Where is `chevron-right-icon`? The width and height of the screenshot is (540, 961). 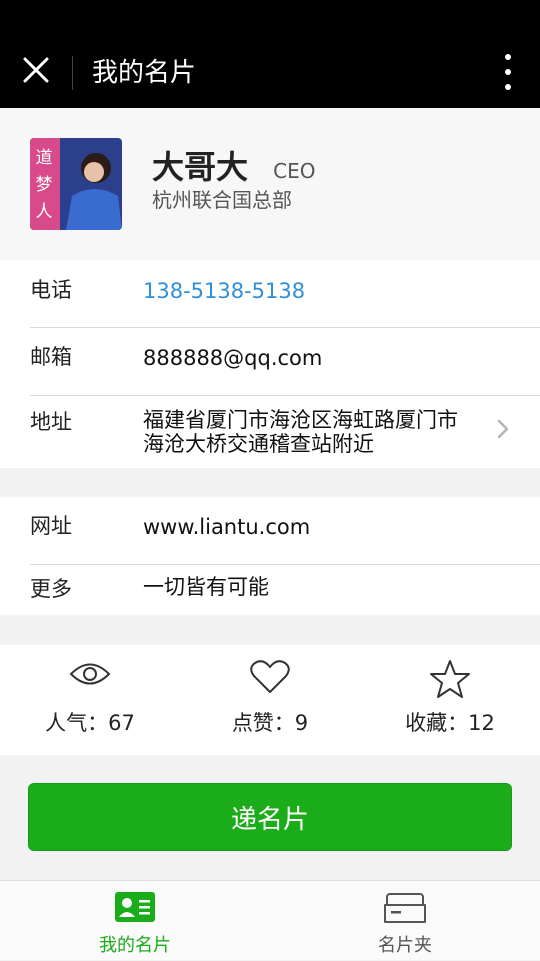 chevron-right-icon is located at coordinates (503, 429).